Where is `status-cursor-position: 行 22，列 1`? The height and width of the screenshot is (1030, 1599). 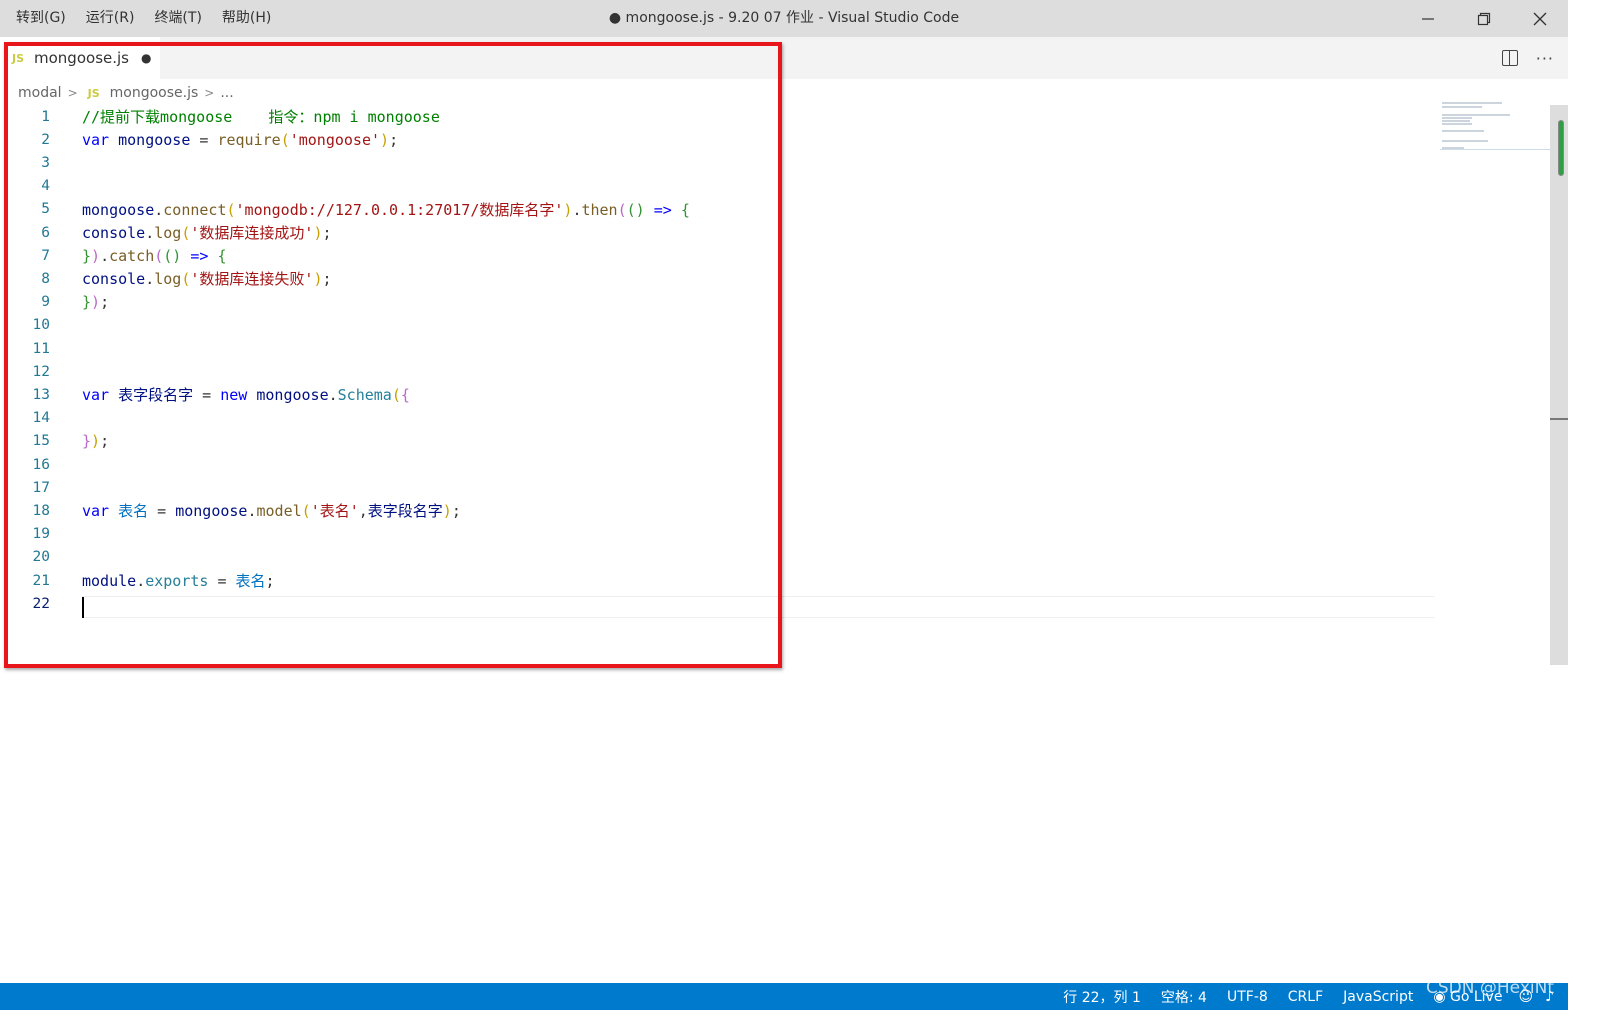 status-cursor-position: 行 22，列 1 is located at coordinates (1102, 997).